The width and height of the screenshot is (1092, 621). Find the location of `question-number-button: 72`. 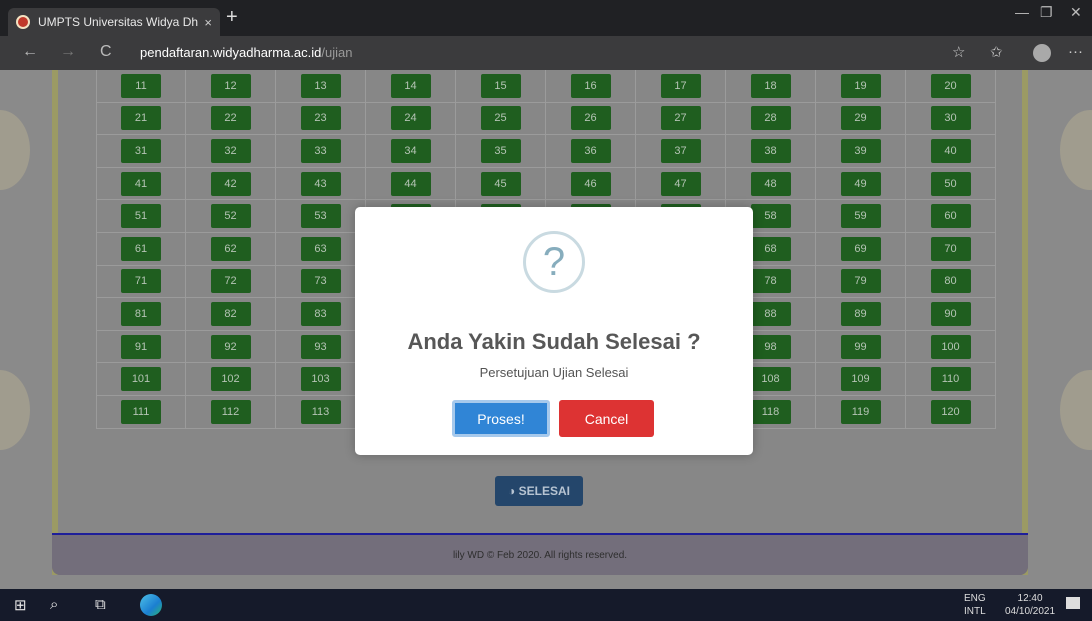

question-number-button: 72 is located at coordinates (230, 281).